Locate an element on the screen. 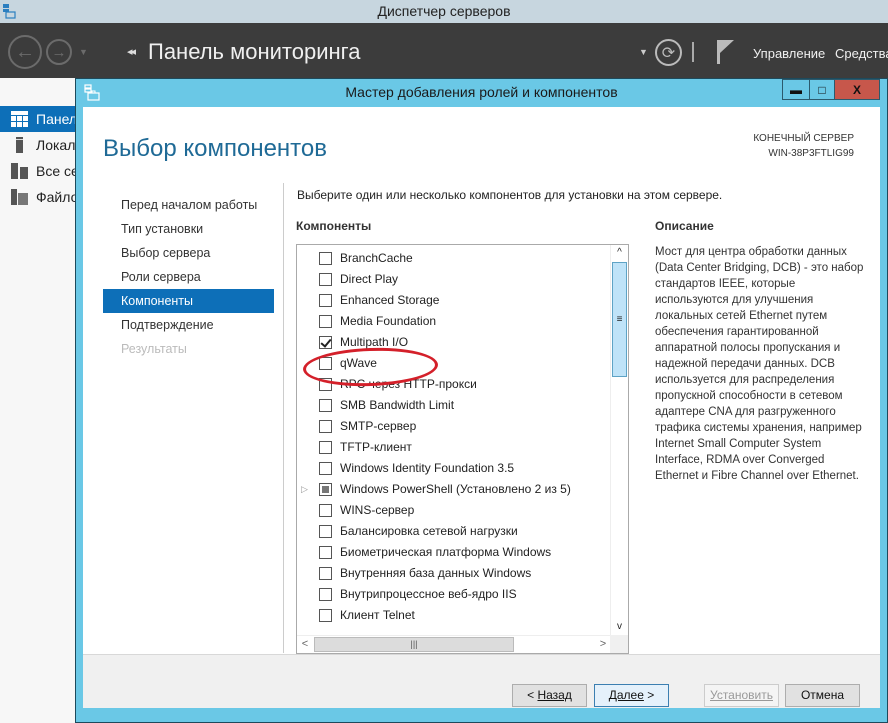  scroll-up-button: ^ is located at coordinates (619, 253).